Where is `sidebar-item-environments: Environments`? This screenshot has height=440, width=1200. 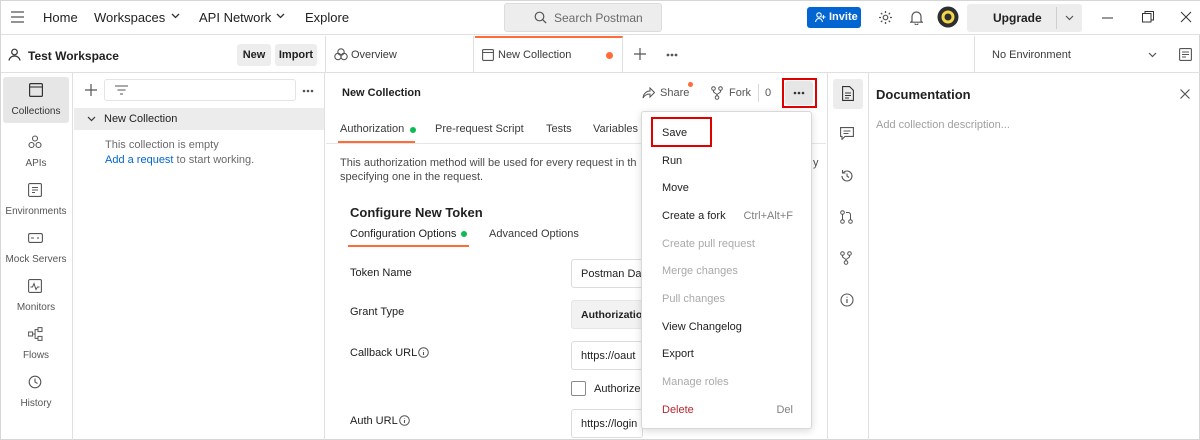 sidebar-item-environments: Environments is located at coordinates (36, 200).